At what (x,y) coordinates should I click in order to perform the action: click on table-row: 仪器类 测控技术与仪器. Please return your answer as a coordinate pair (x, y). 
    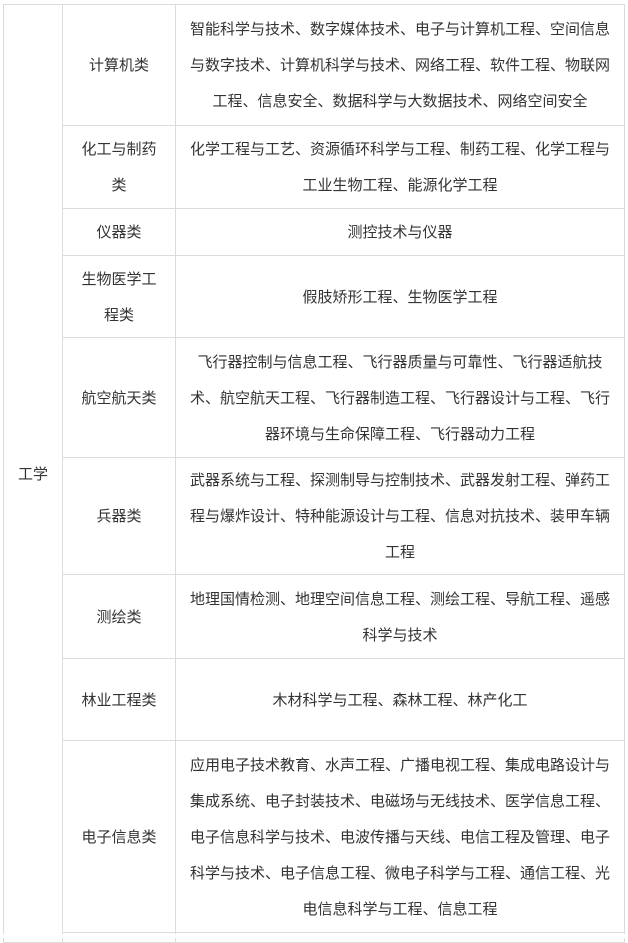
    Looking at the image, I should click on (314, 232).